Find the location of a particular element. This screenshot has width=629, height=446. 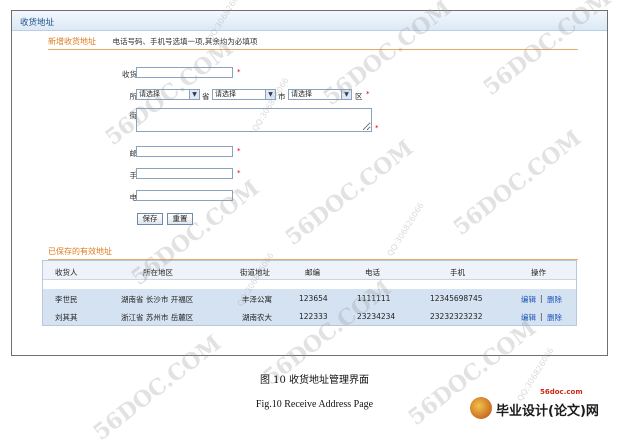

mobile-input is located at coordinates (184, 173).